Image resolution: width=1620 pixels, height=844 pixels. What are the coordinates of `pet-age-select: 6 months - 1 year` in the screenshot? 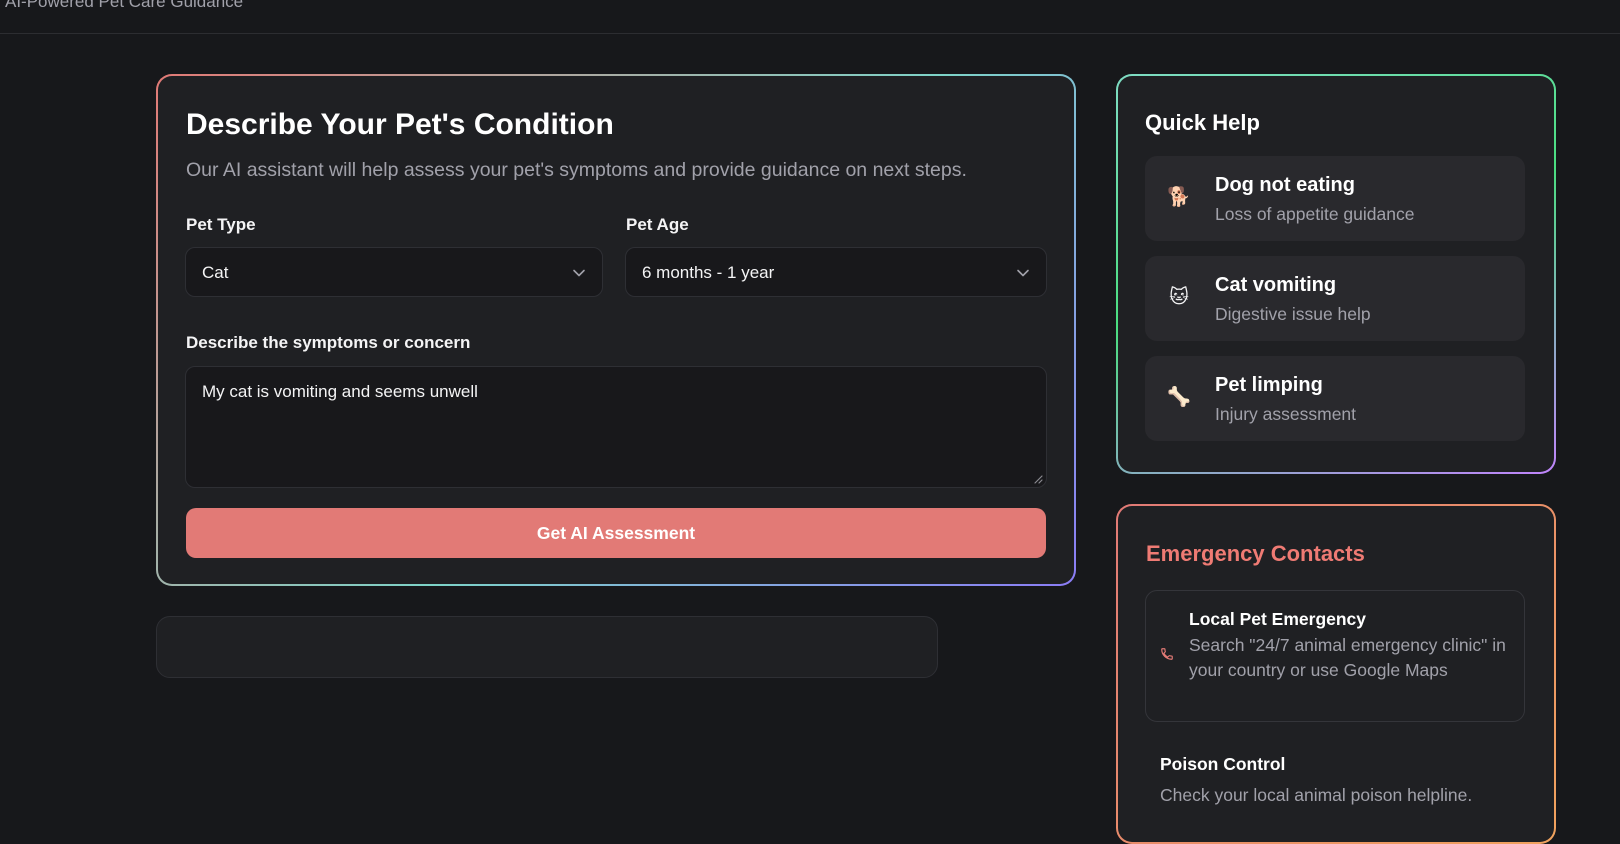 It's located at (836, 272).